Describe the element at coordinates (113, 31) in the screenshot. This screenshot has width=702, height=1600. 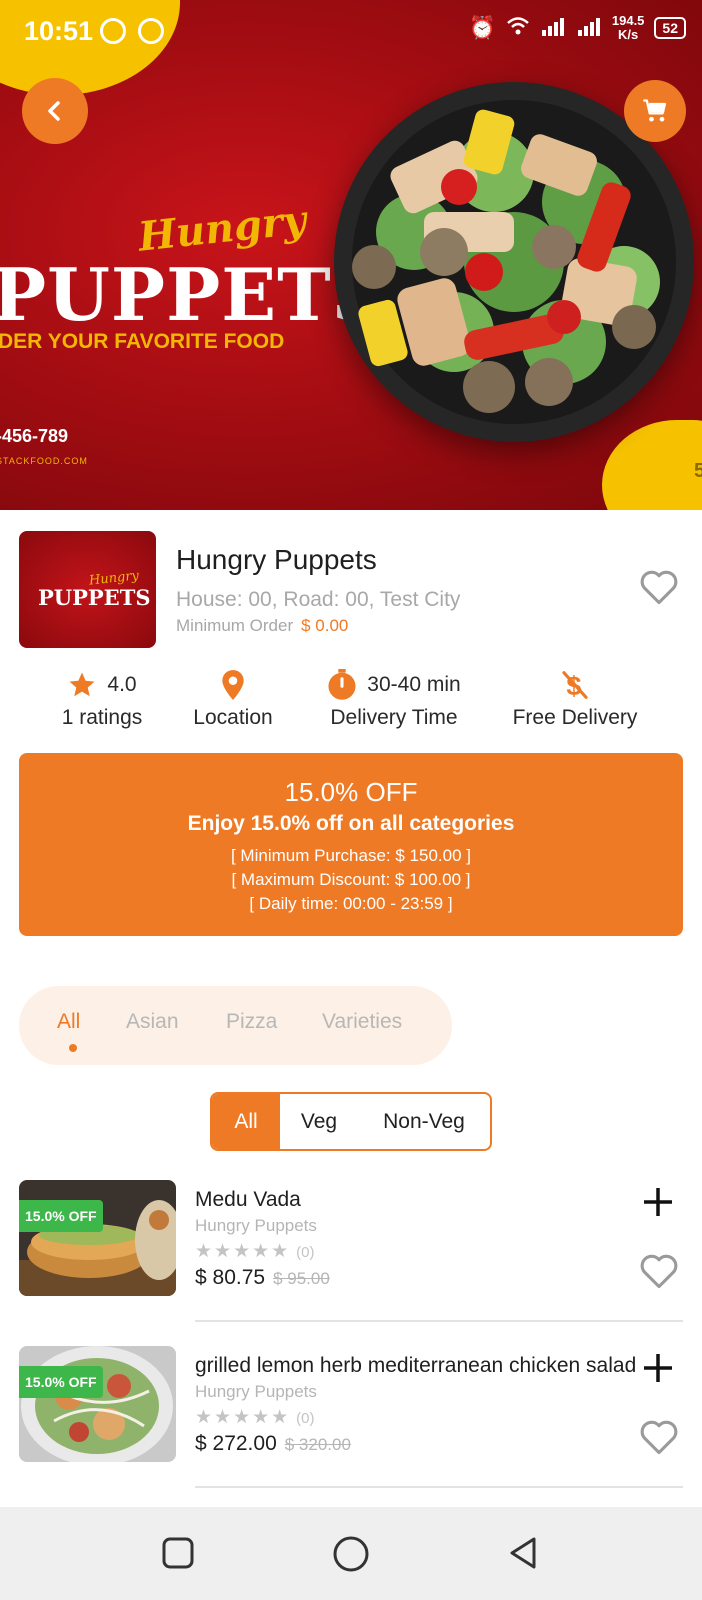
I see `whatsapp-icon` at that location.